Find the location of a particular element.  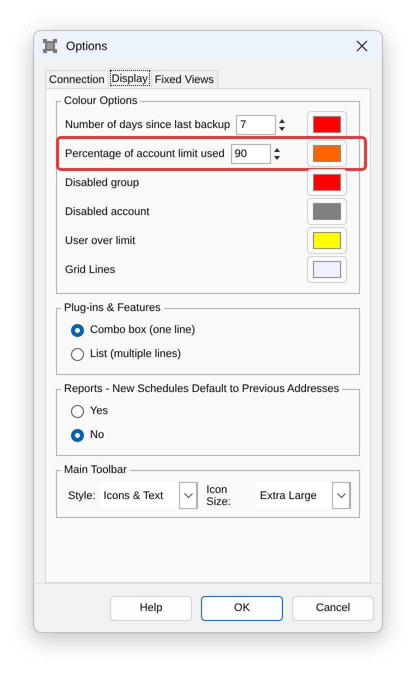

close-icon is located at coordinates (362, 46).